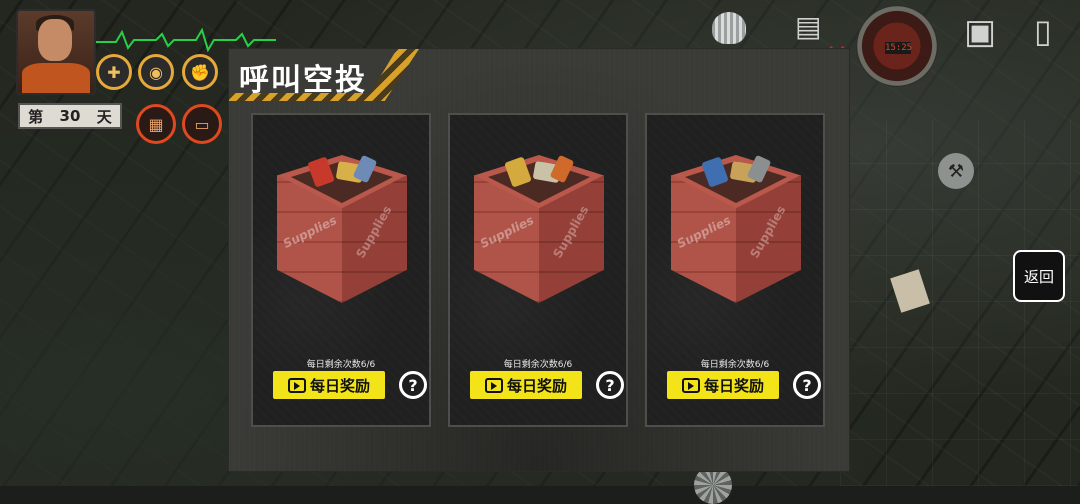 This screenshot has height=504, width=1080. What do you see at coordinates (156, 124) in the screenshot?
I see `fence-icon: ▦` at bounding box center [156, 124].